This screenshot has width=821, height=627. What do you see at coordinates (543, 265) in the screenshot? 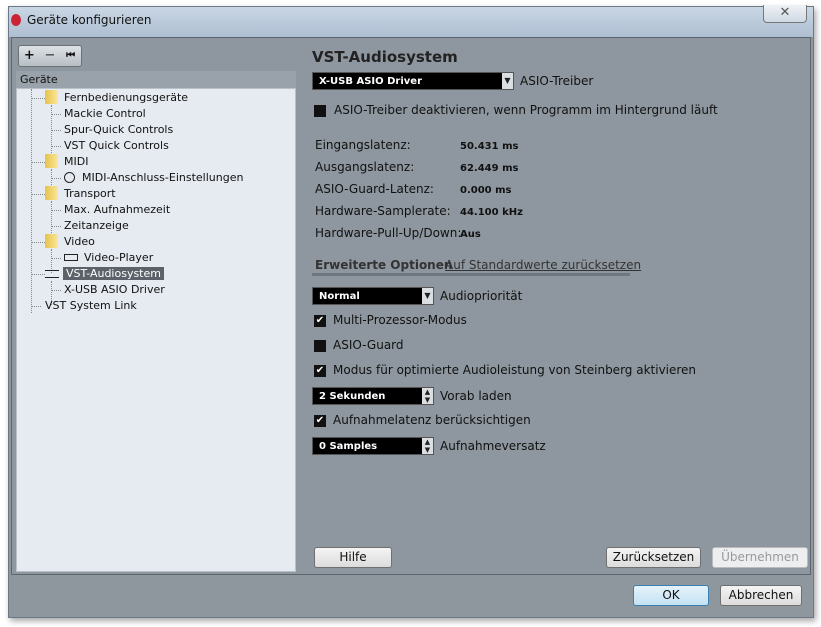
I see `reset-defaults-link: Auf Standardwerte zurücksetzen` at bounding box center [543, 265].